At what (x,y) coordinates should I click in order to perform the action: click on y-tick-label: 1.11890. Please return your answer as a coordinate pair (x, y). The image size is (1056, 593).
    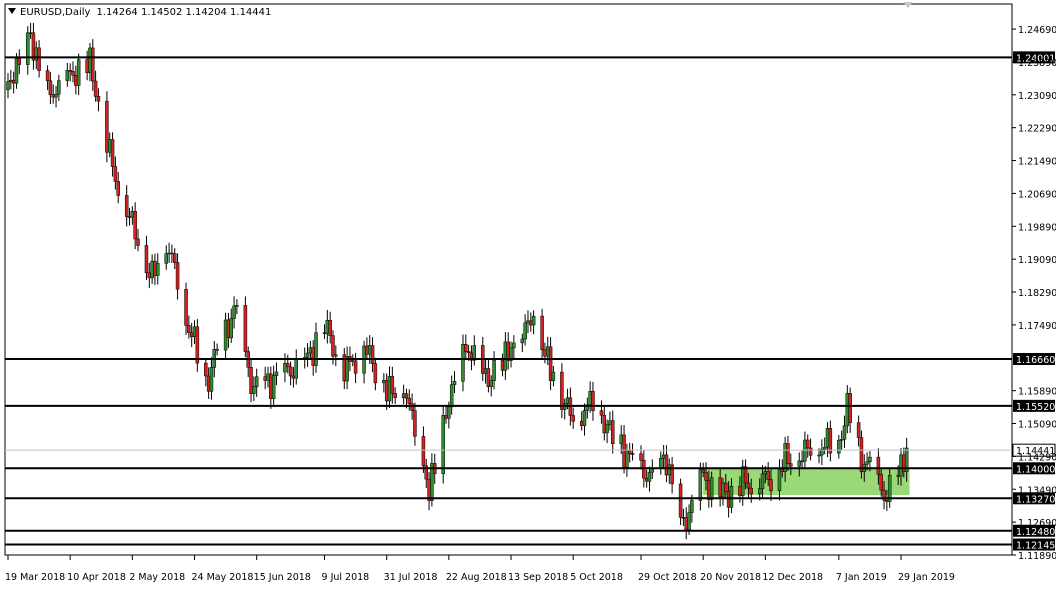
    Looking at the image, I should click on (1037, 556).